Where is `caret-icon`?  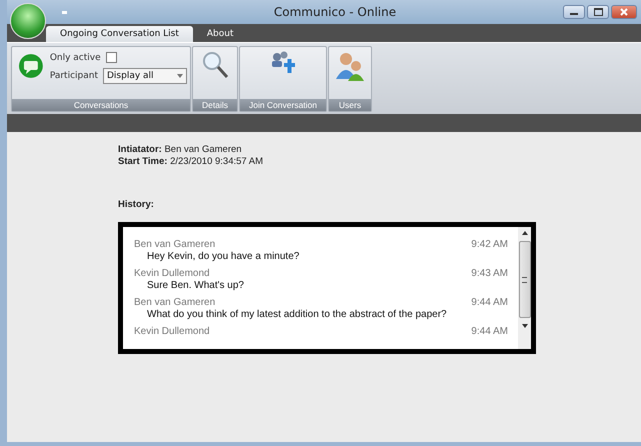
caret-icon is located at coordinates (180, 76).